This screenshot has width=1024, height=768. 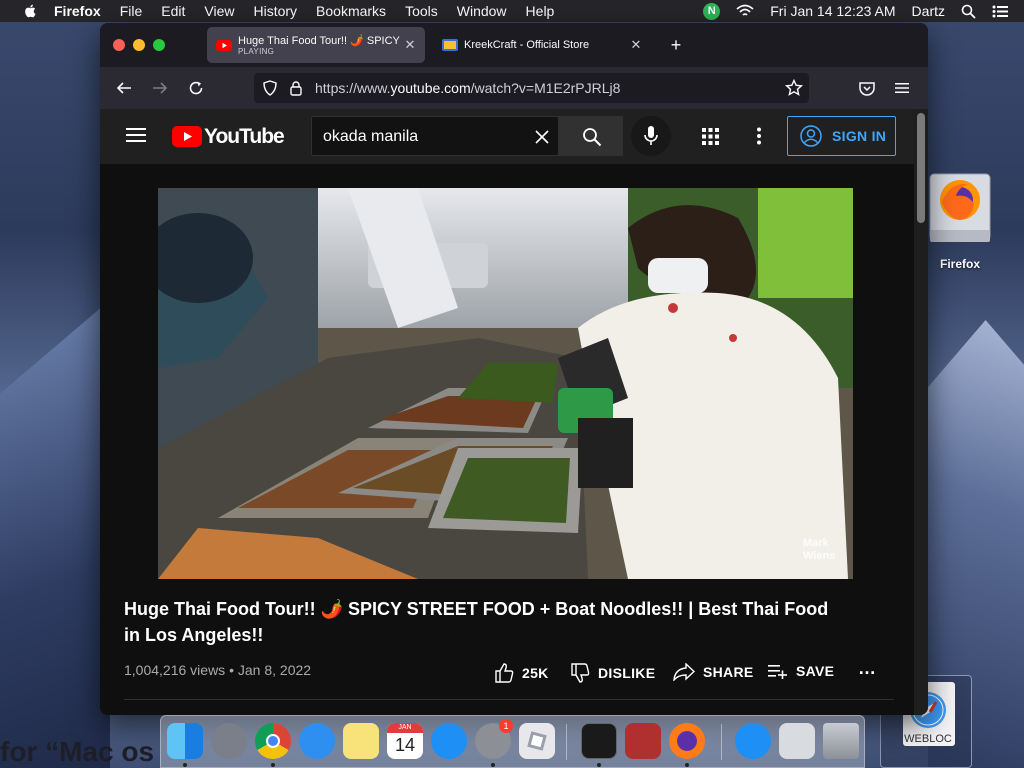 What do you see at coordinates (30, 11) in the screenshot?
I see `apple-icon` at bounding box center [30, 11].